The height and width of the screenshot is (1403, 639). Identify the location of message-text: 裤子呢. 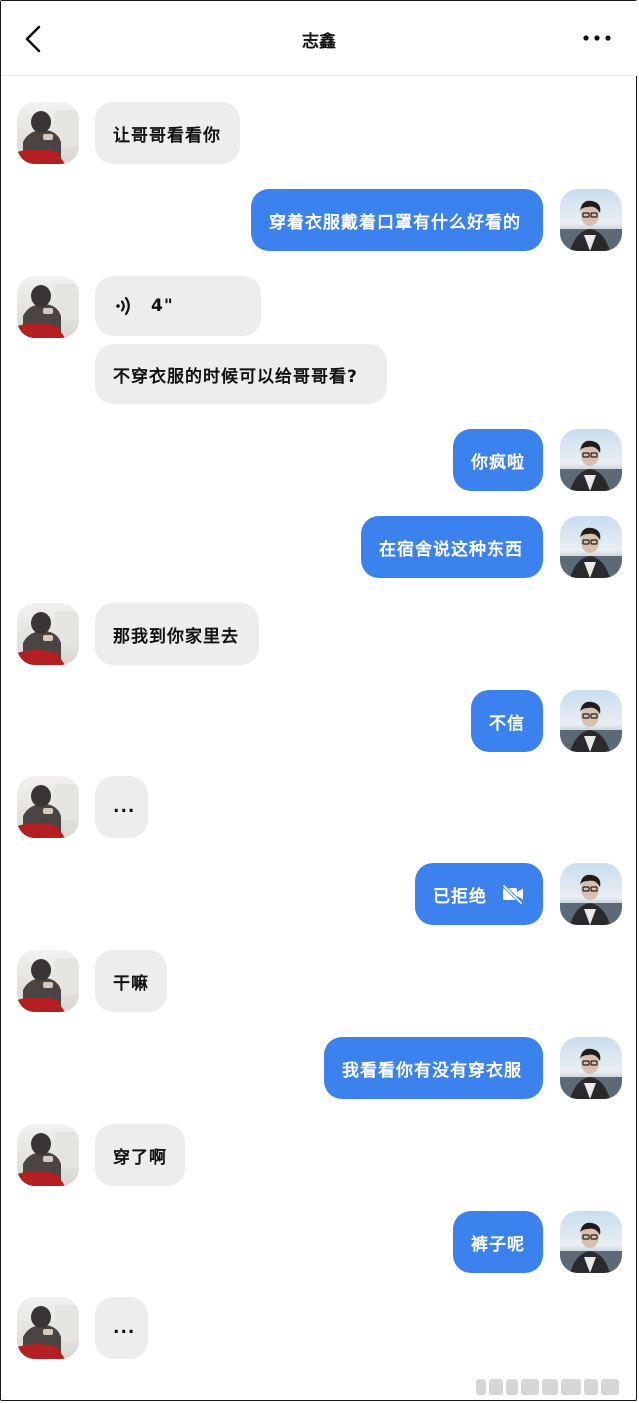
(498, 1244).